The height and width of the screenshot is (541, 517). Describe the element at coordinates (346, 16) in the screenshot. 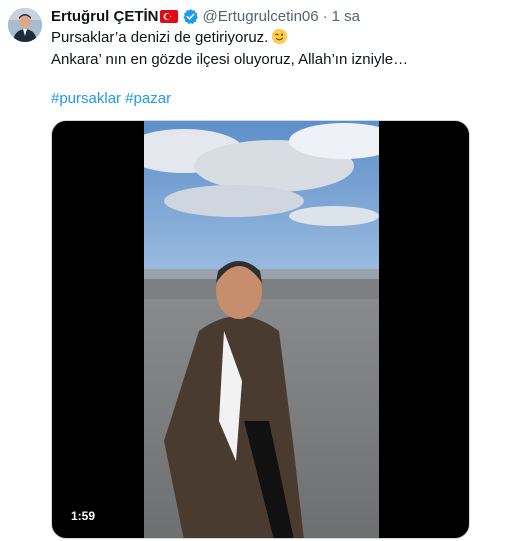

I see `timestamp: 1 sa` at that location.